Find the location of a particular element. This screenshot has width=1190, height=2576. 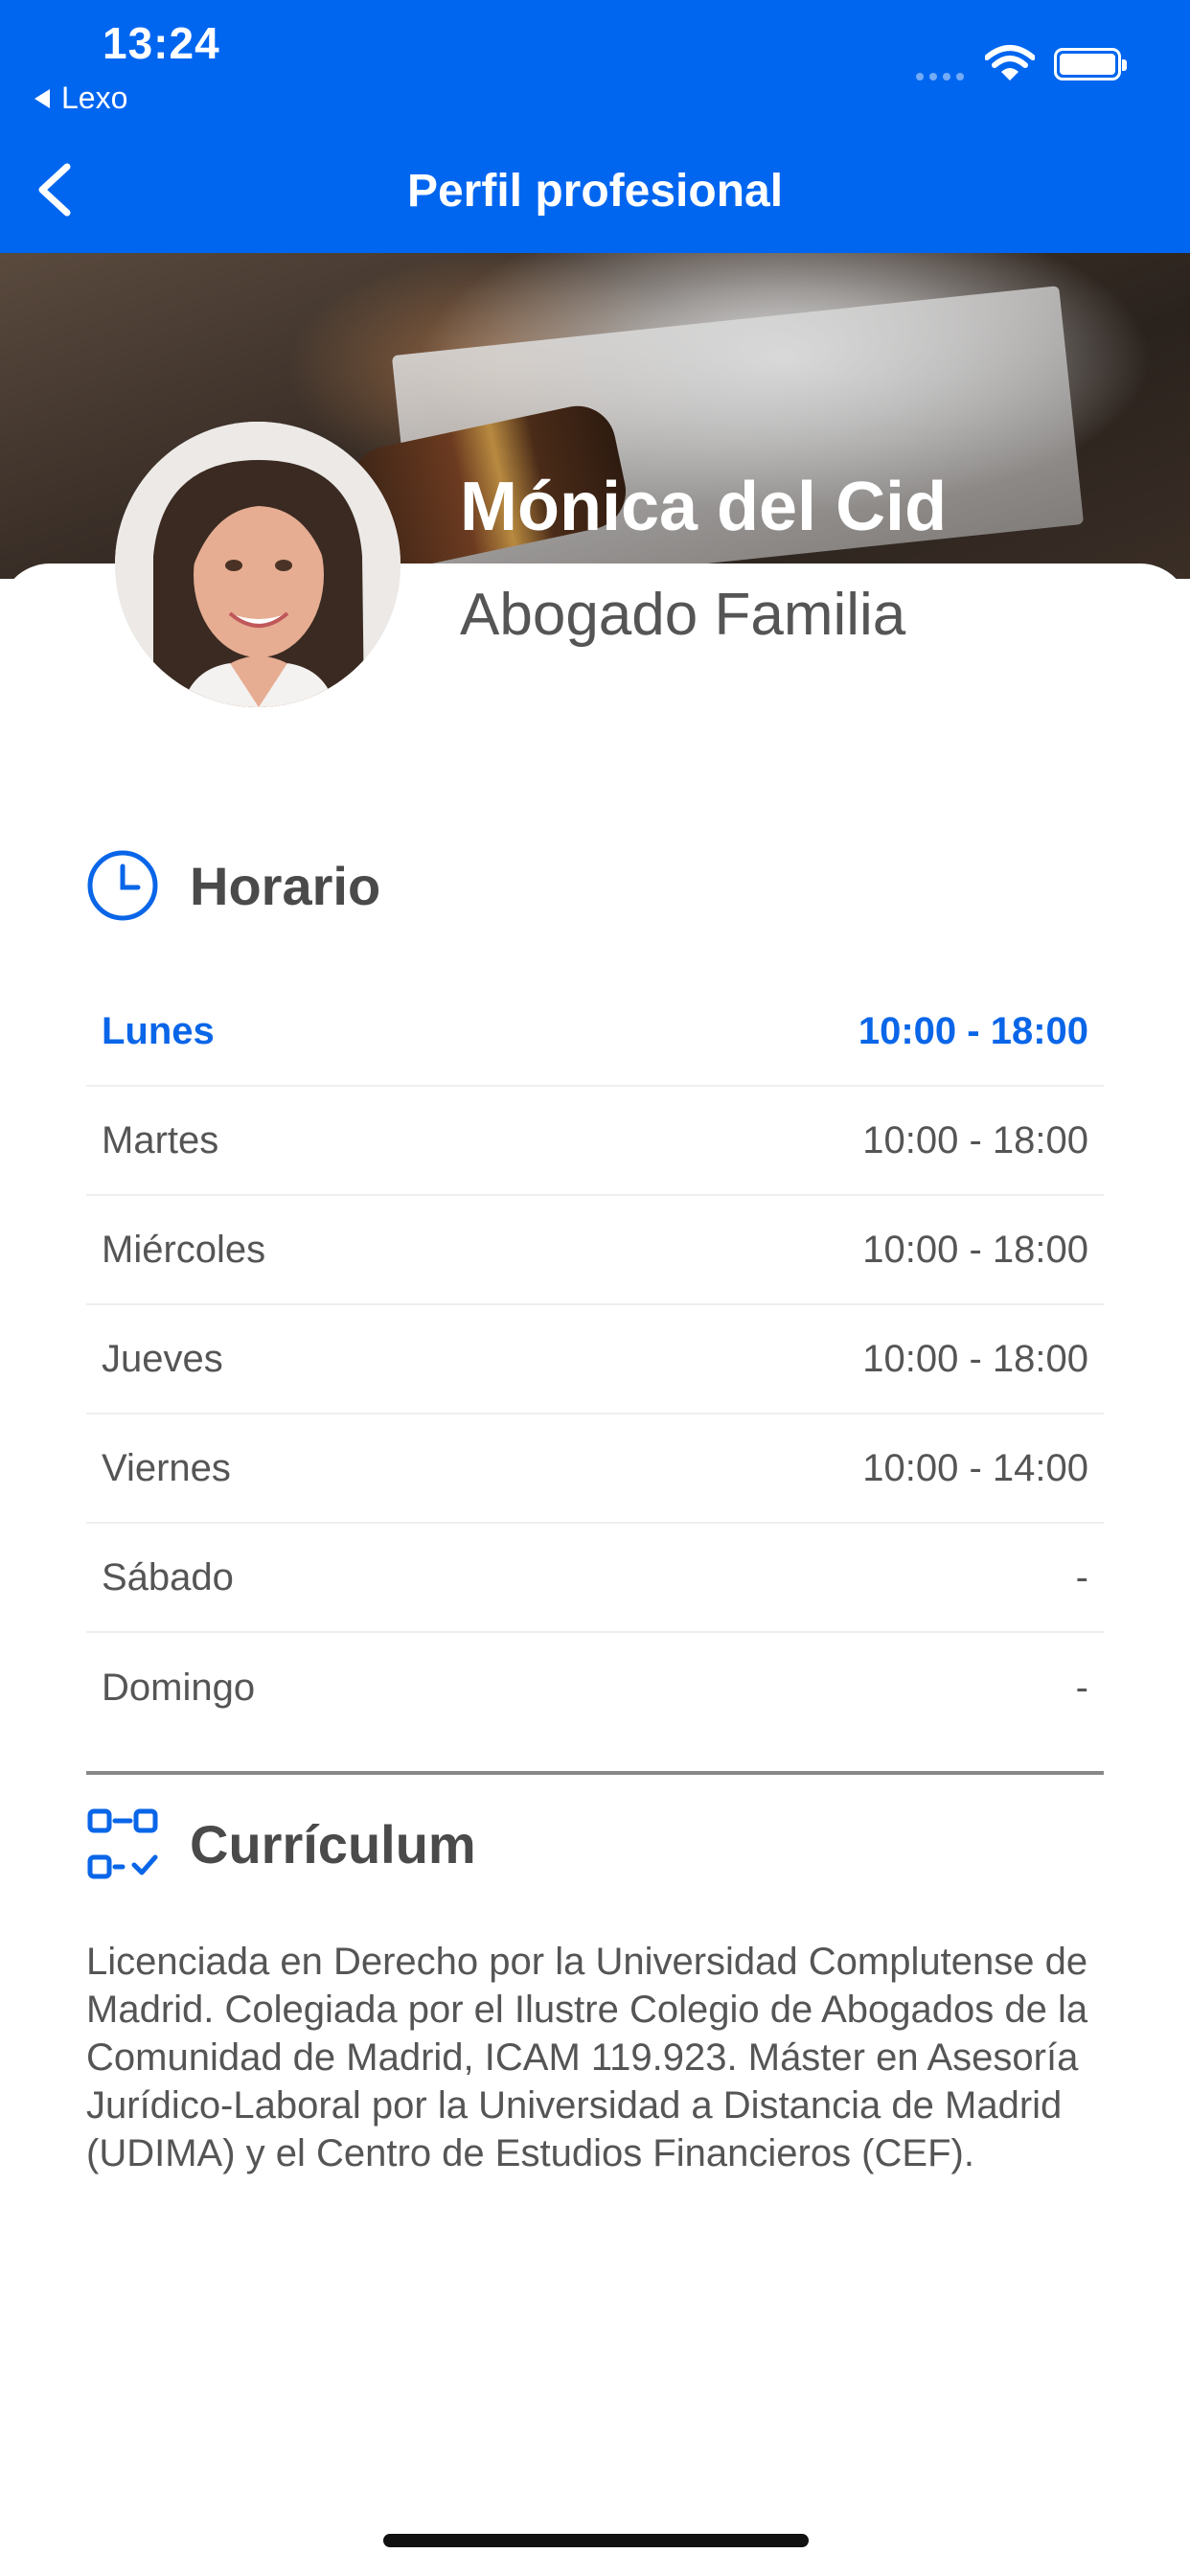

schedule-day: Lunes is located at coordinates (159, 1030).